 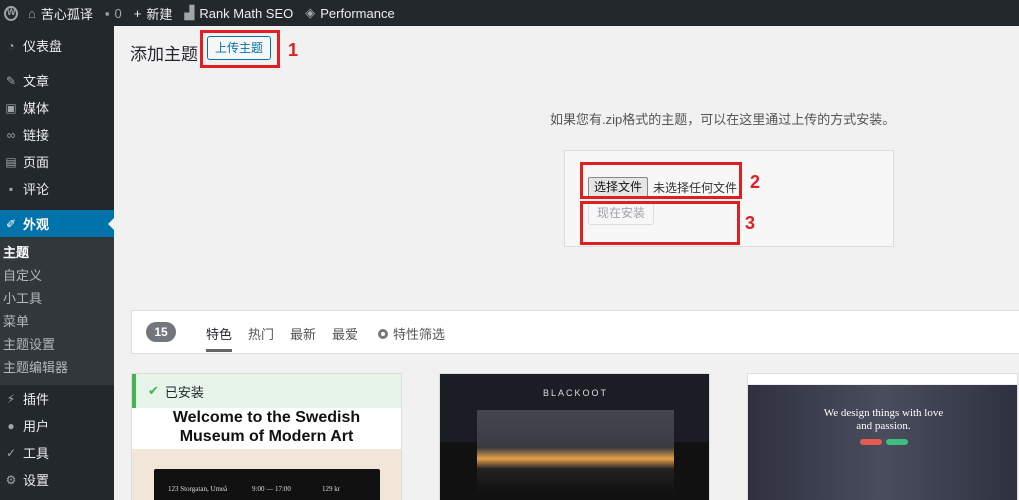 I want to click on sidebar-item-media: ▣ 媒体, so click(x=57, y=107).